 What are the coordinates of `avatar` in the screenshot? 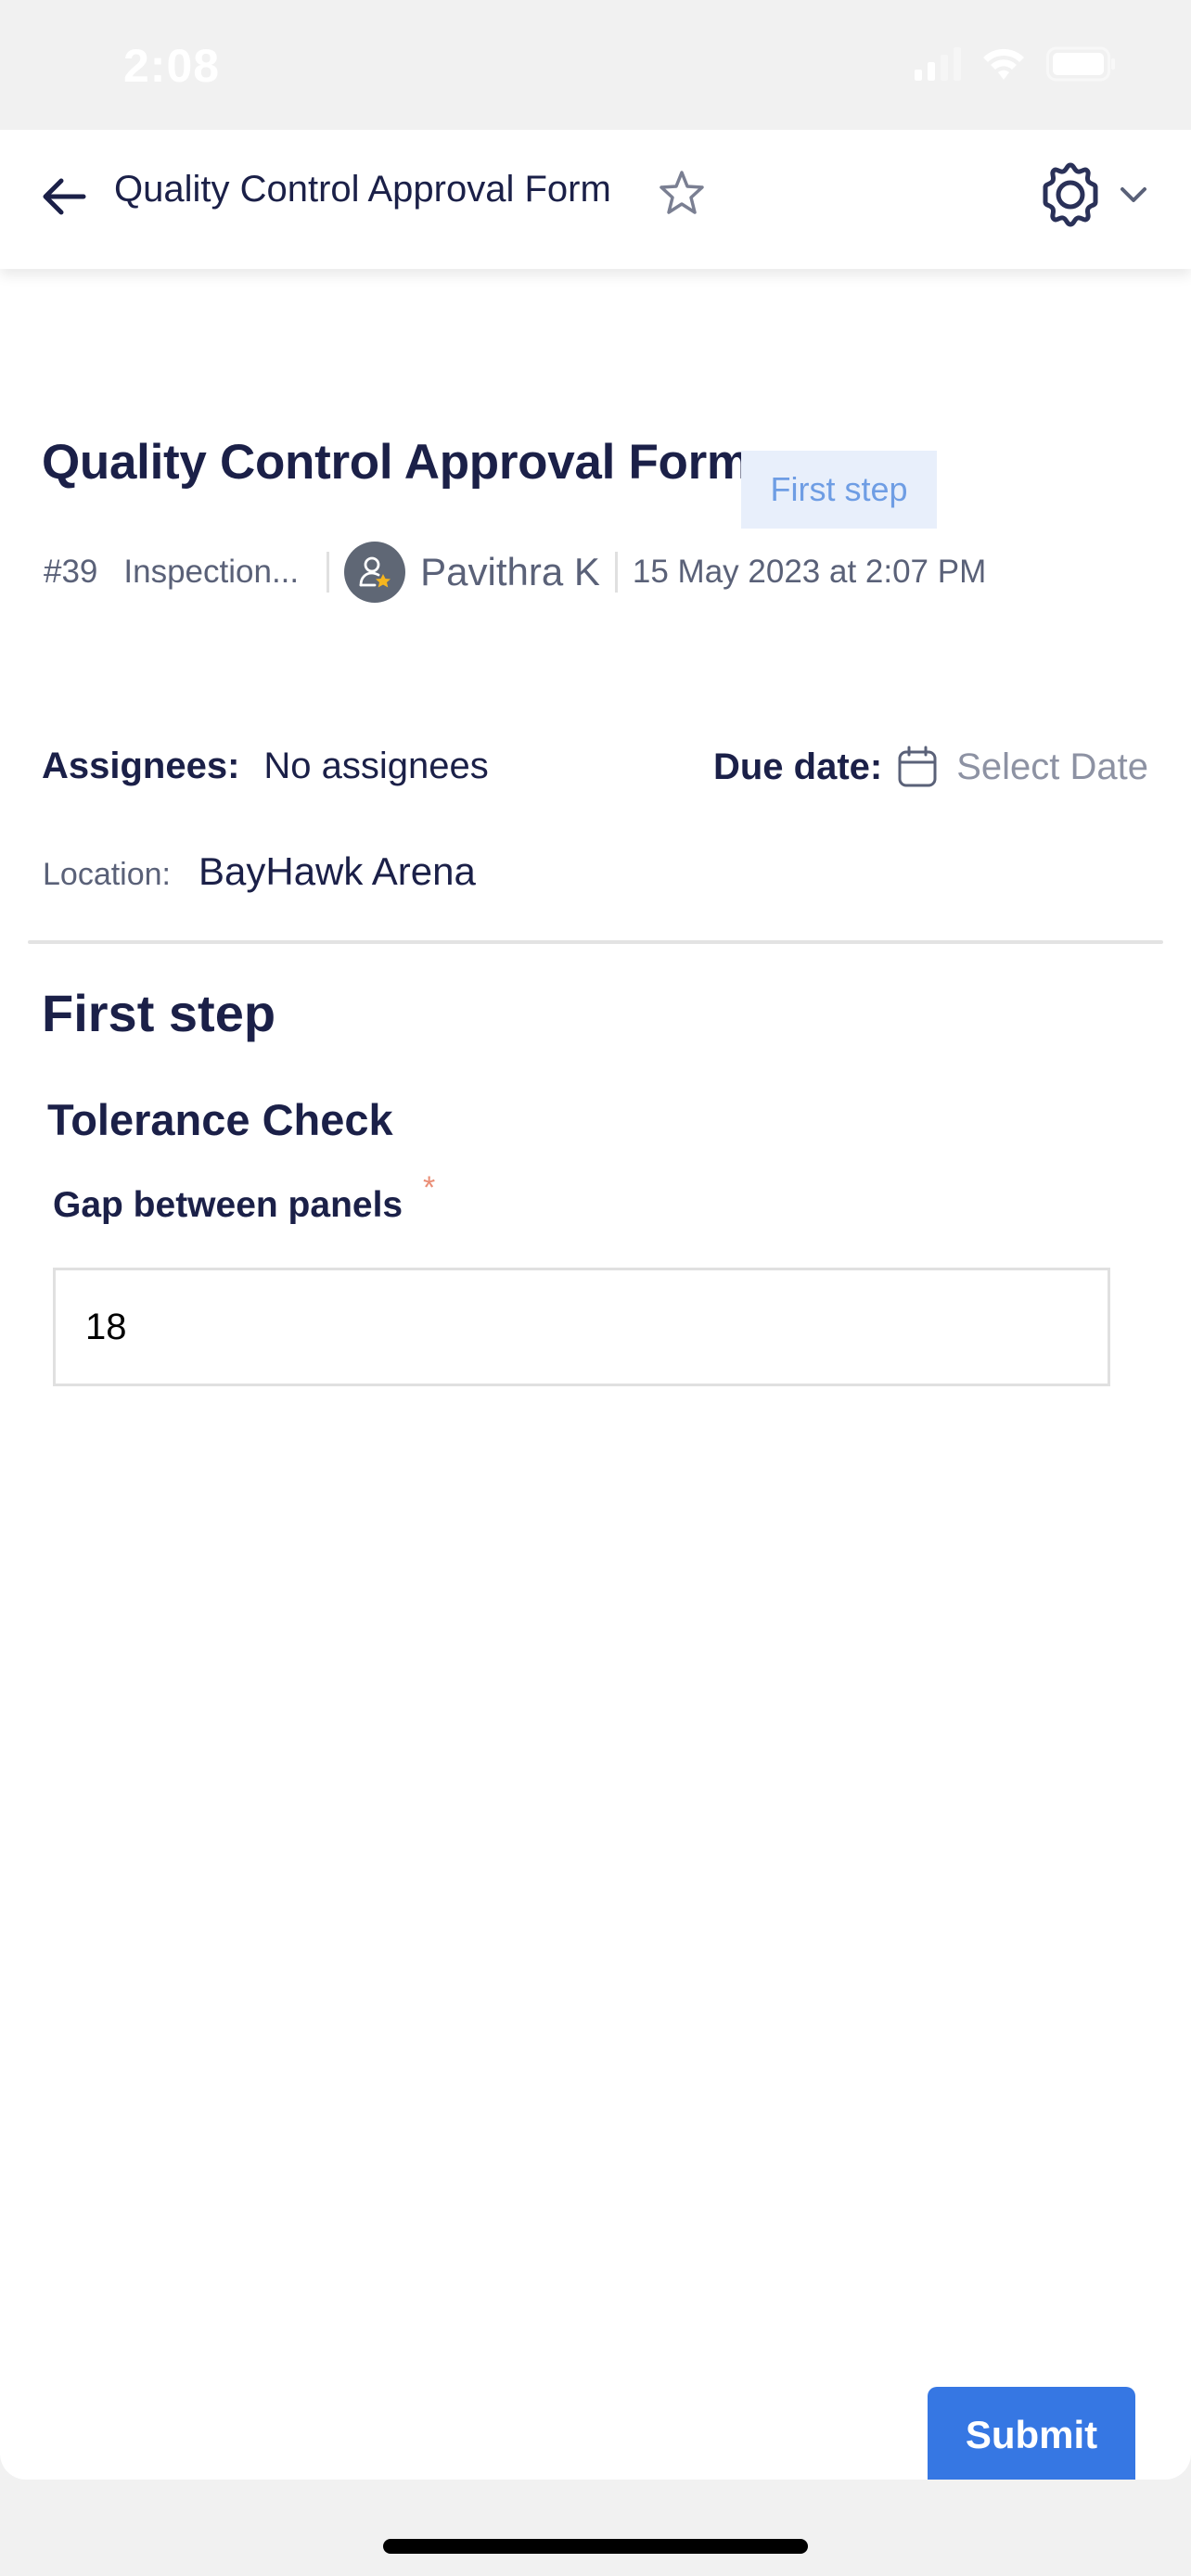 It's located at (375, 572).